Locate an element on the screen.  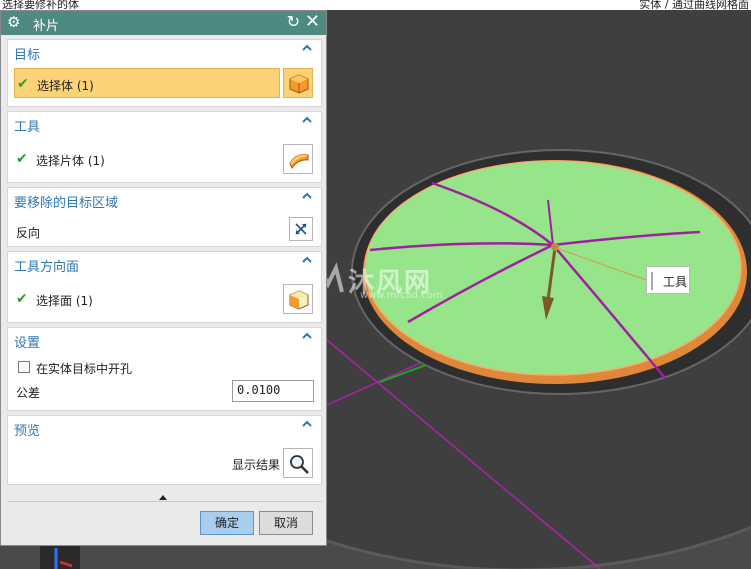
reverse-direction-button is located at coordinates (301, 229).